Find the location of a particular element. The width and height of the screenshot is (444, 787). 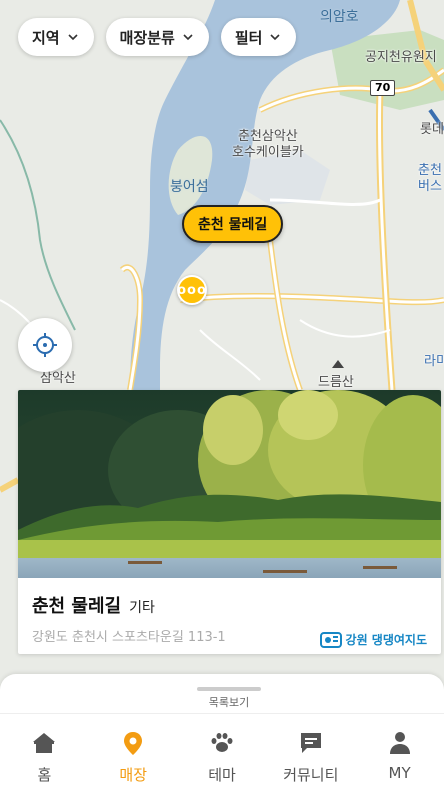

map-label-gongji: 공지천유원지 is located at coordinates (401, 57).